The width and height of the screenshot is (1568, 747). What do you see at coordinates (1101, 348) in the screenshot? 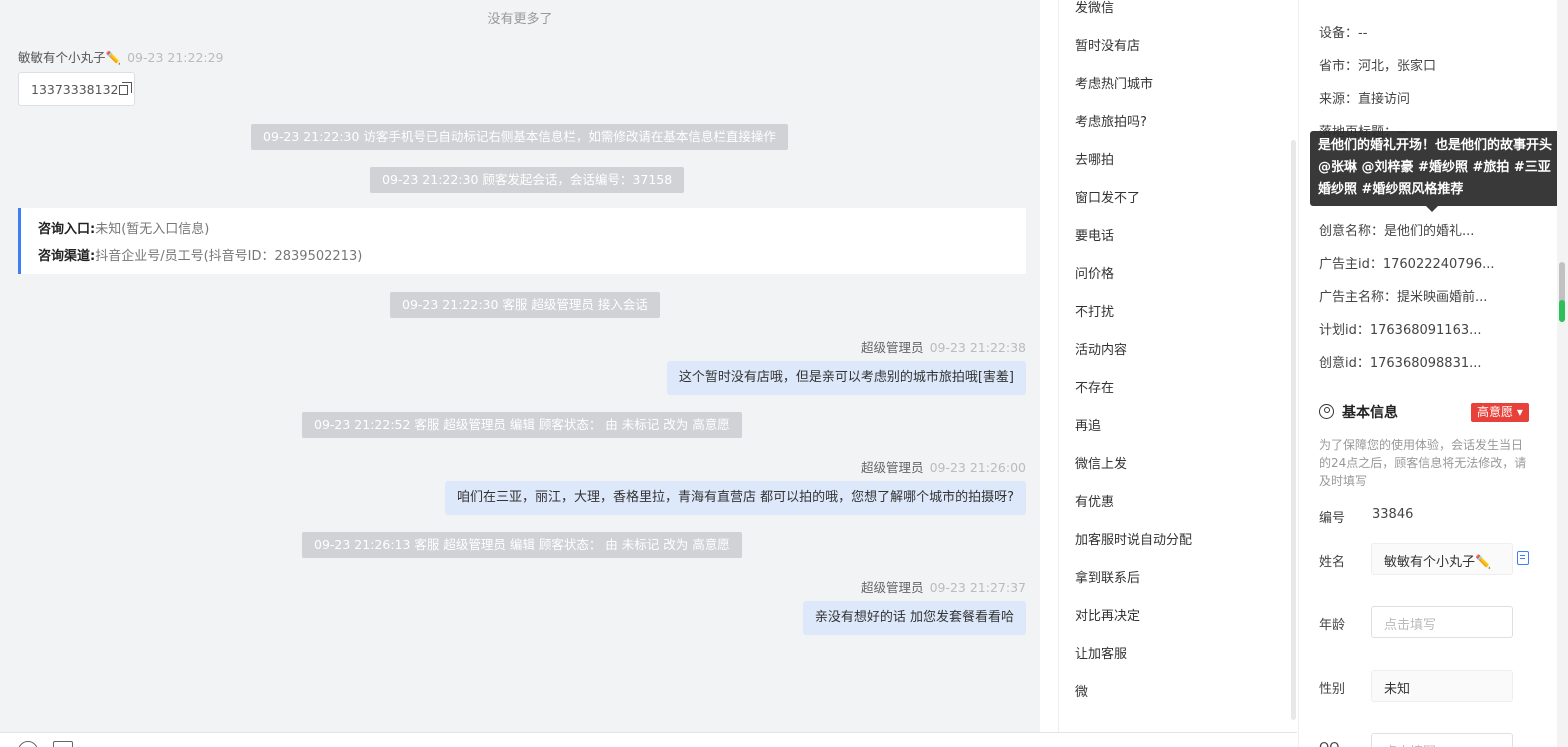
I see `quick-reply-item: 活动内容` at bounding box center [1101, 348].